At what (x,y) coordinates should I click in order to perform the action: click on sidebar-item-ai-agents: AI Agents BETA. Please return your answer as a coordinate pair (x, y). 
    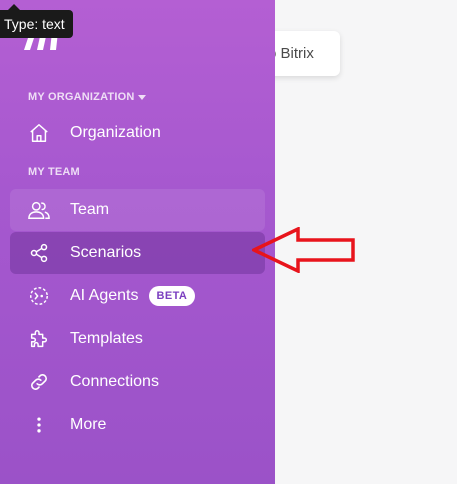
    Looking at the image, I should click on (137, 296).